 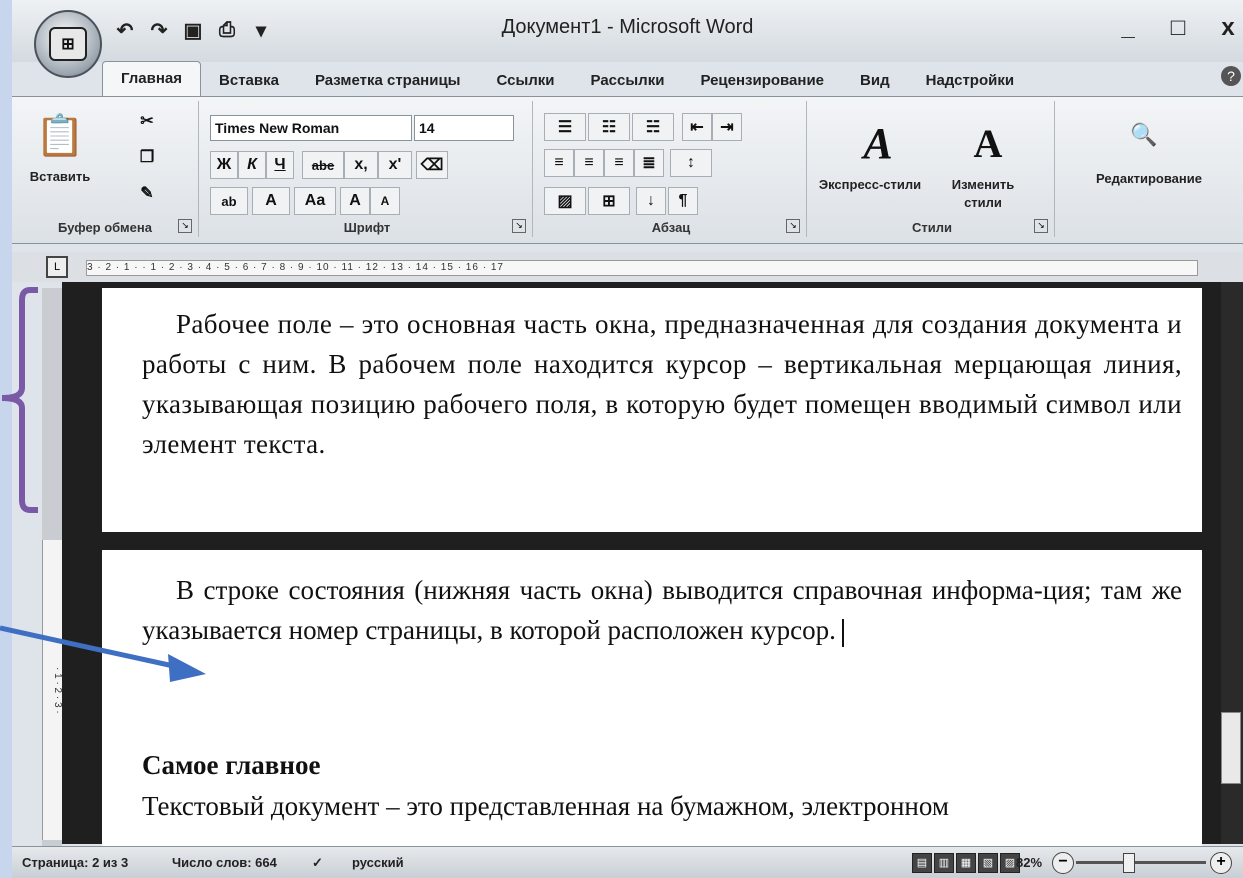 I want to click on window-controls: _ □ x, so click(x=1178, y=28).